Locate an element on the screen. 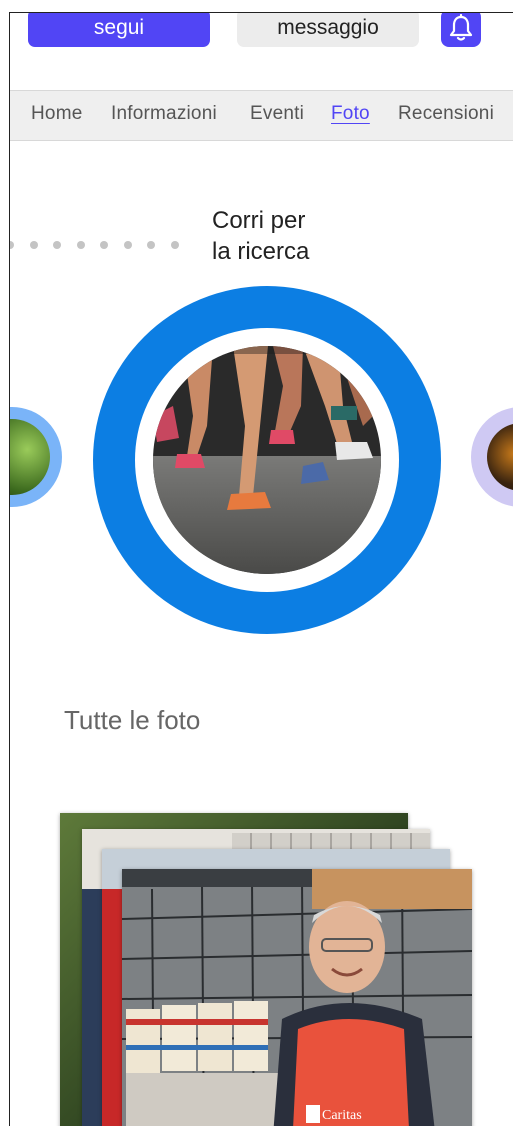 The height and width of the screenshot is (1126, 513). carousel-pagination is located at coordinates (94, 245).